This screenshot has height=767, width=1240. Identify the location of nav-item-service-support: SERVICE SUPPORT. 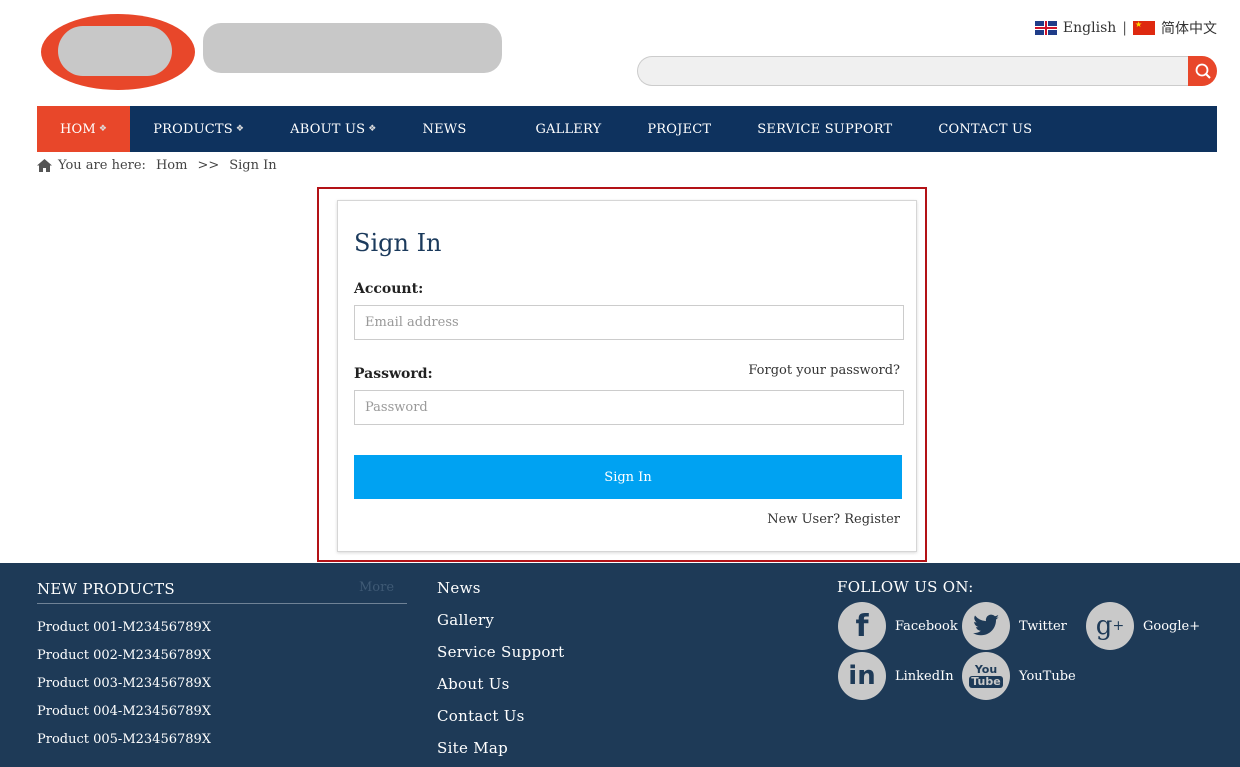
(824, 129).